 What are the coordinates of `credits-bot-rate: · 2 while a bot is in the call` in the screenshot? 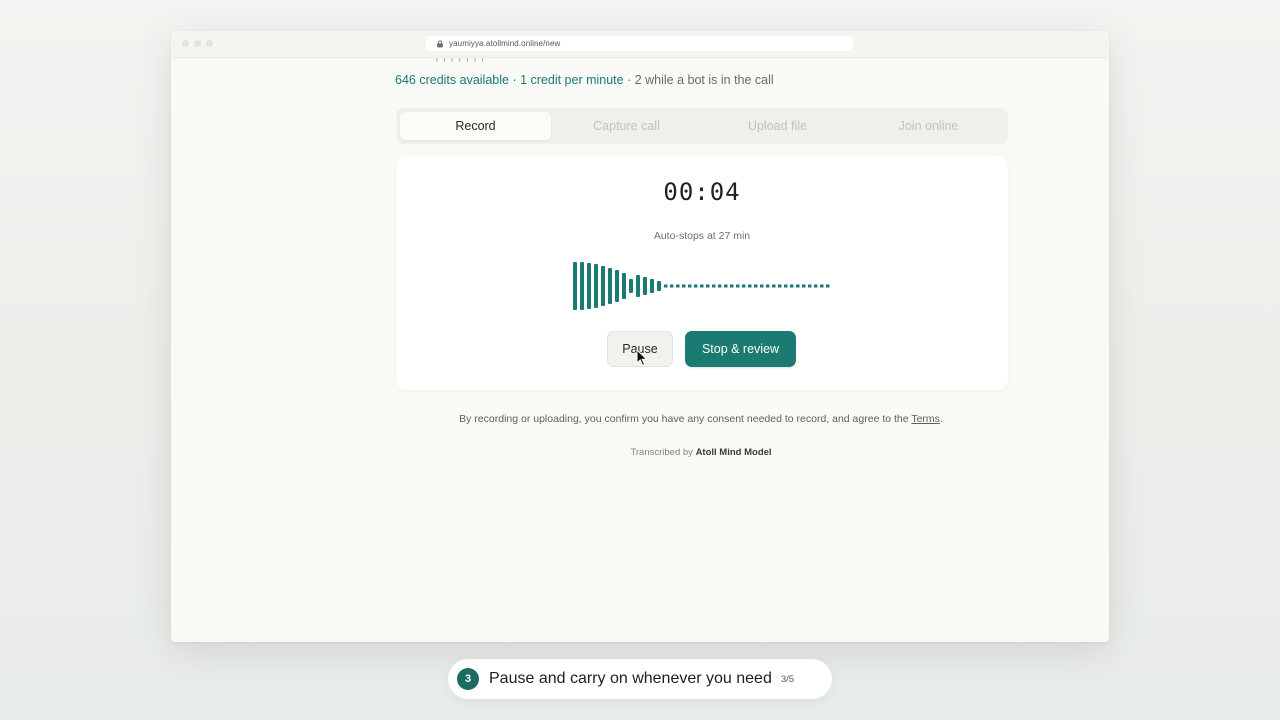 It's located at (698, 80).